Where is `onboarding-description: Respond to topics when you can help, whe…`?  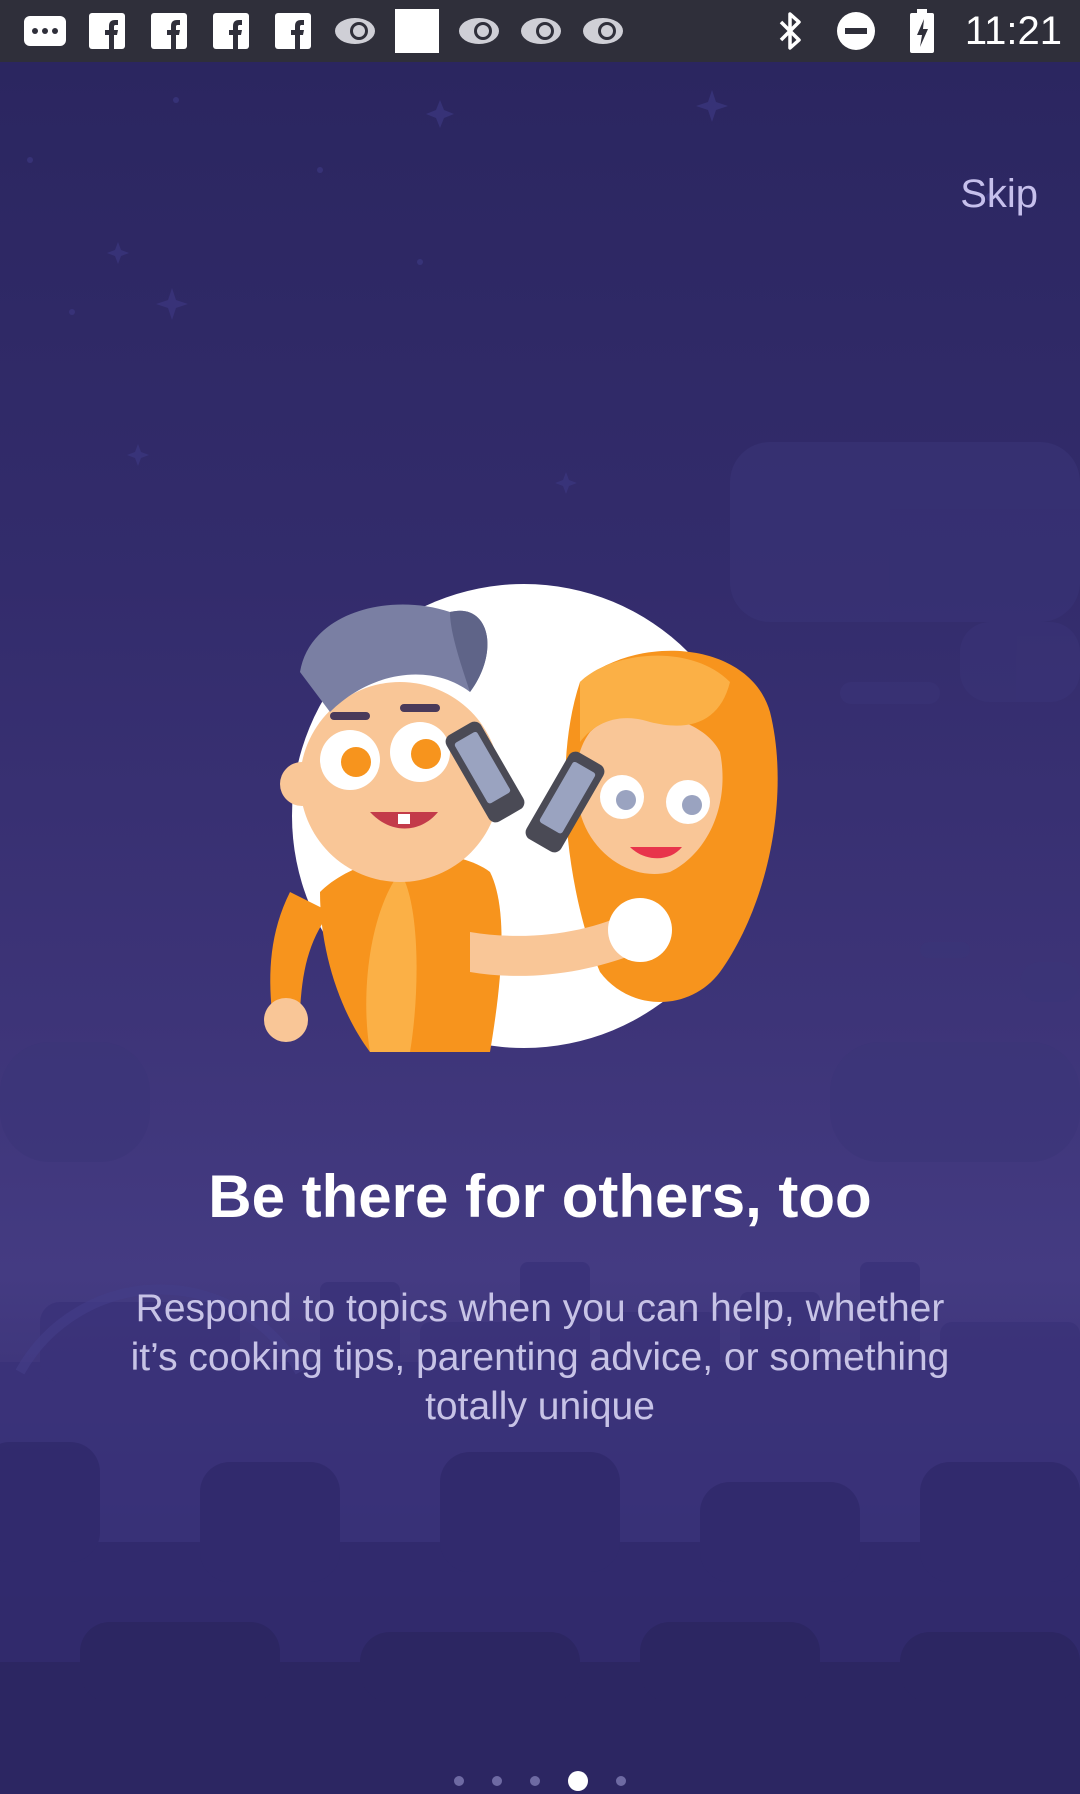 onboarding-description: Respond to topics when you can help, whe… is located at coordinates (540, 1357).